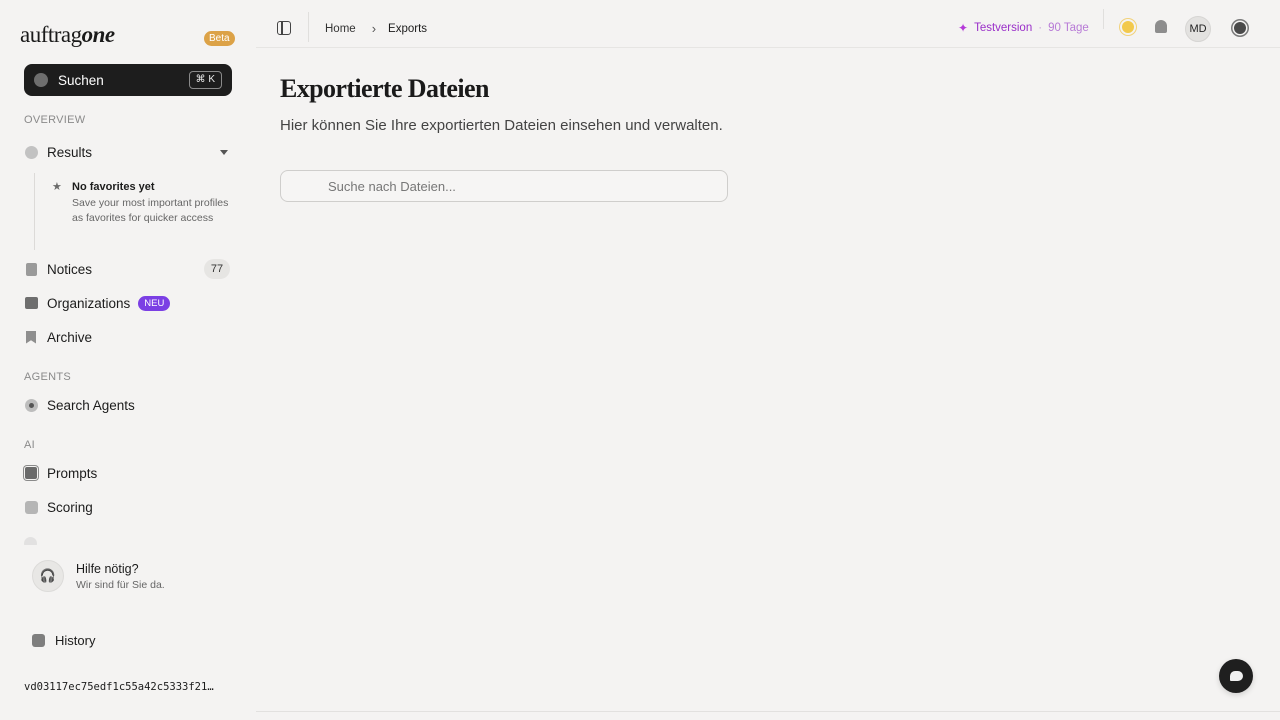  Describe the element at coordinates (128, 269) in the screenshot. I see `sidebar-item-notices: Notices 77` at that location.